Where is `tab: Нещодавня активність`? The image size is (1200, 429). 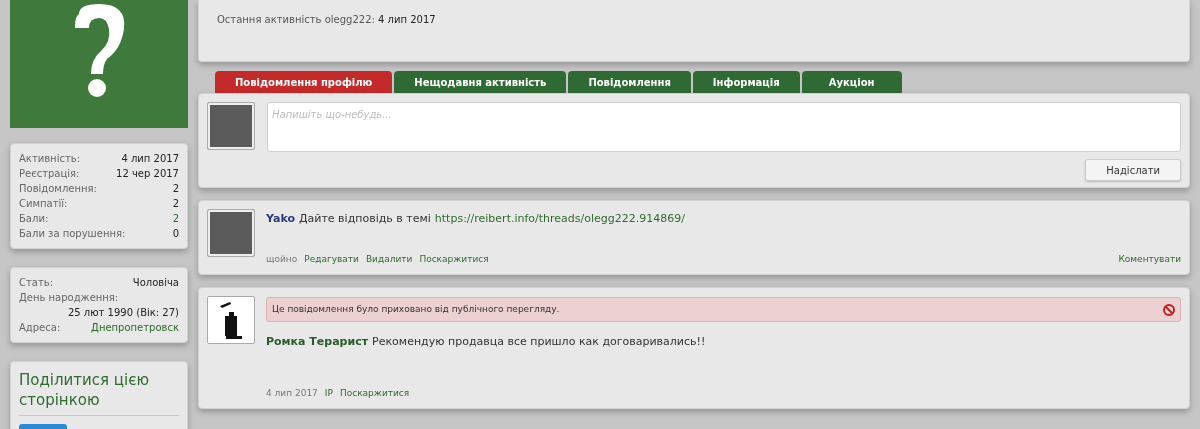 tab: Нещодавня активність is located at coordinates (480, 82).